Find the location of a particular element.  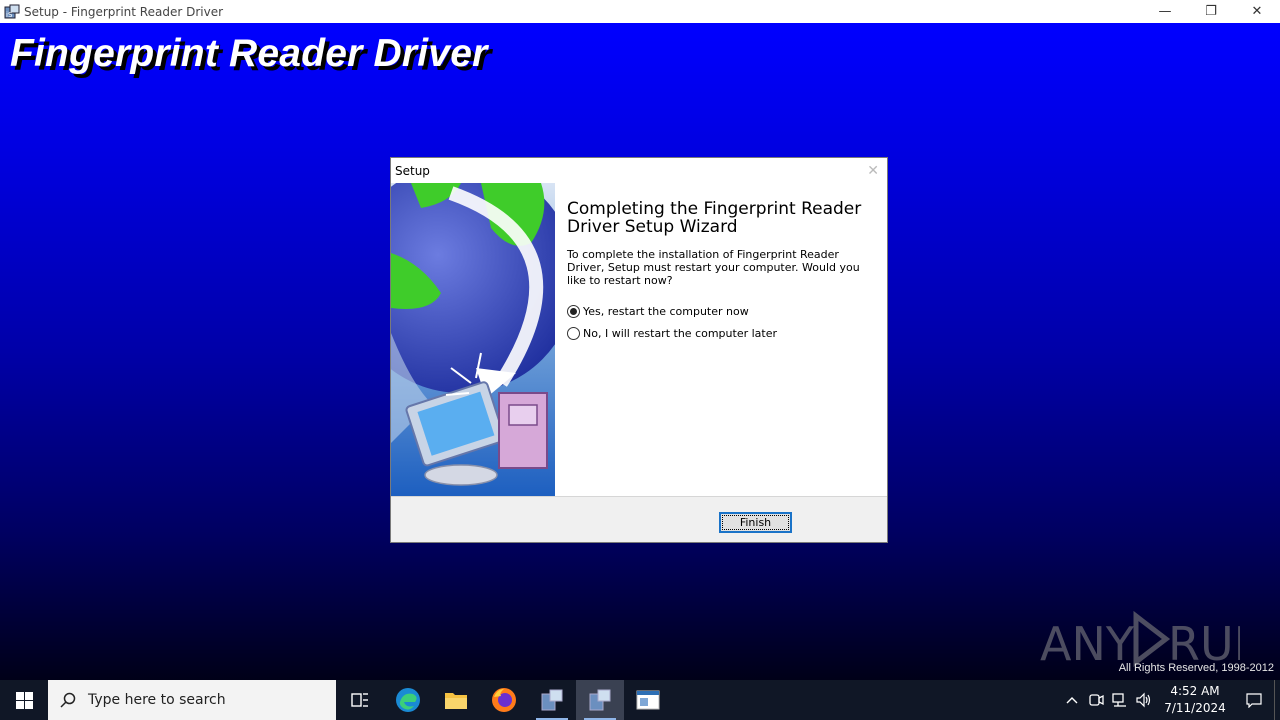

taskbar-clock: 4:52 AM 7/11/2024 is located at coordinates (1195, 700).